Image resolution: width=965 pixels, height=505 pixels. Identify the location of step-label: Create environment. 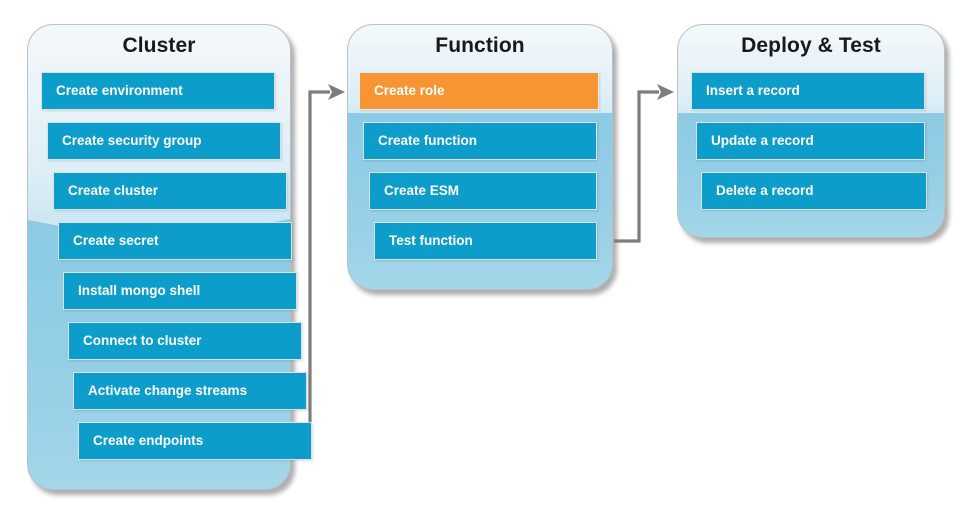
(119, 91).